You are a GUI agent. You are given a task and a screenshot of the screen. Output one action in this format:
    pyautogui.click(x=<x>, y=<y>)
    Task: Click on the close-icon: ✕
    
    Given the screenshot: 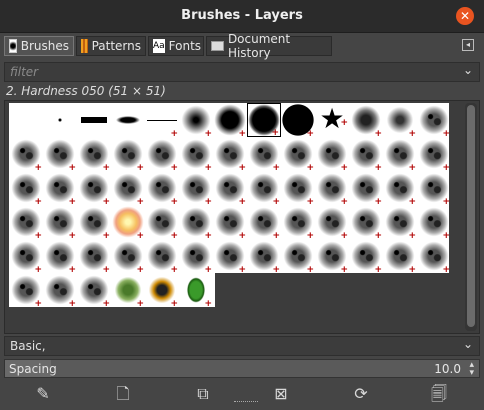 What is the action you would take?
    pyautogui.click(x=465, y=16)
    